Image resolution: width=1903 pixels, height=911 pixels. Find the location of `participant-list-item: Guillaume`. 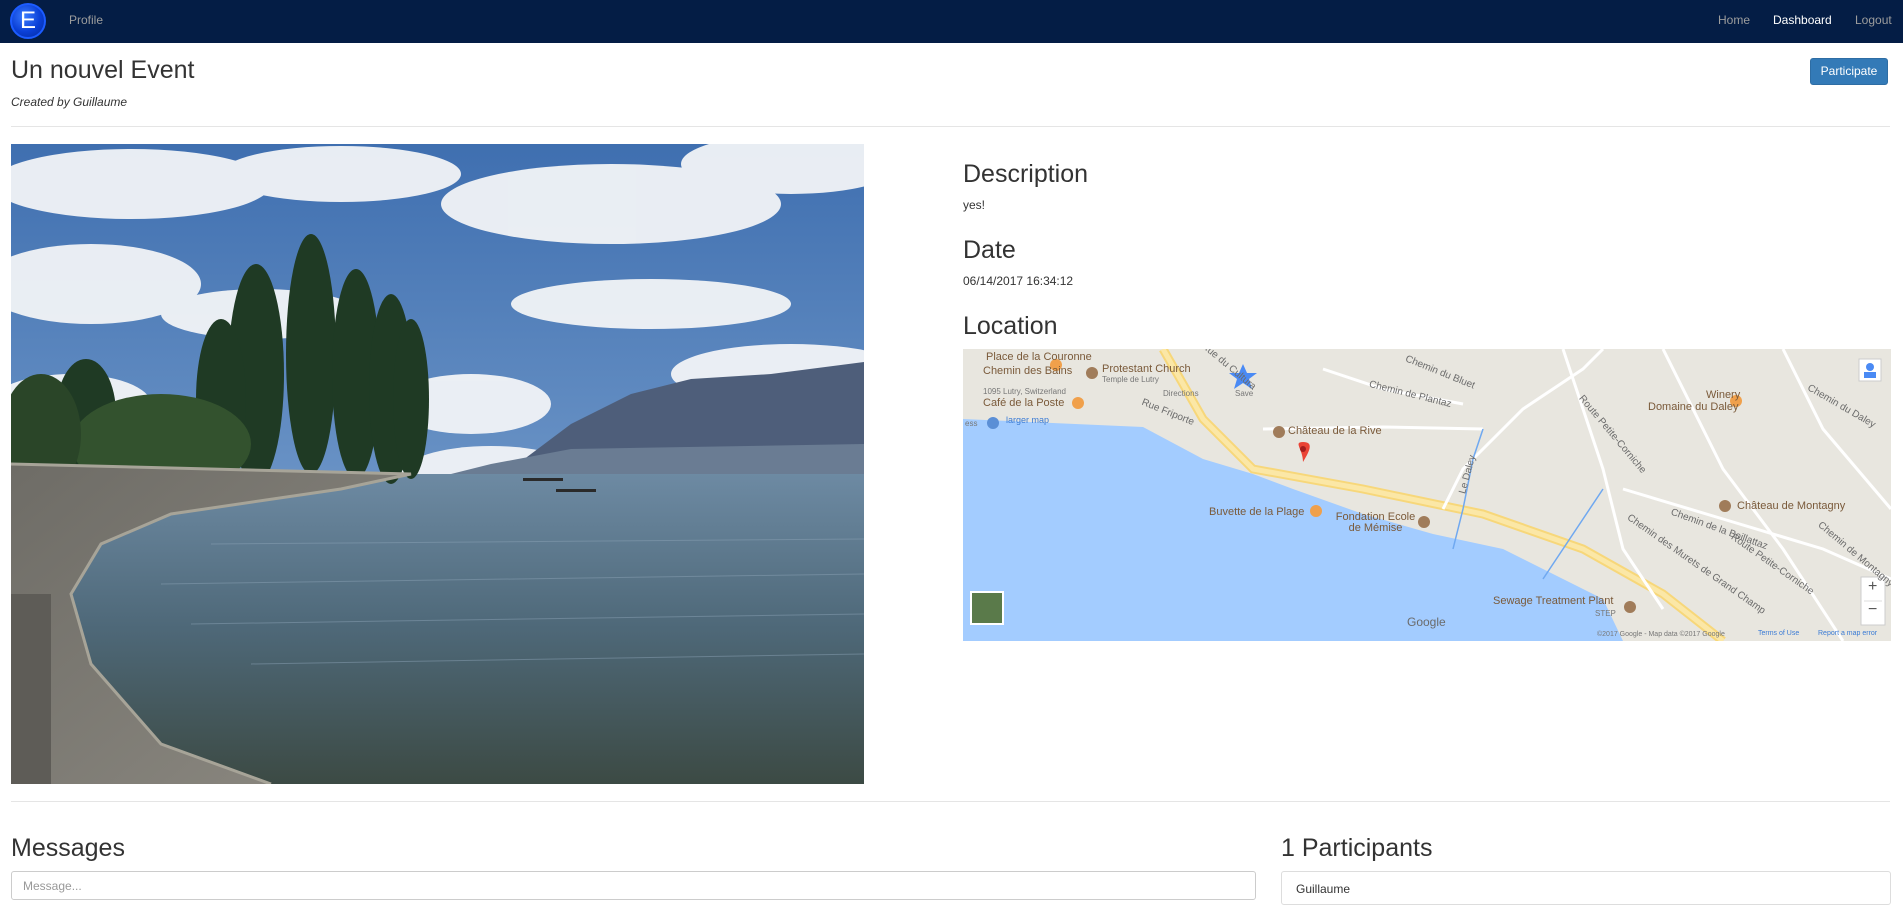

participant-list-item: Guillaume is located at coordinates (1586, 888).